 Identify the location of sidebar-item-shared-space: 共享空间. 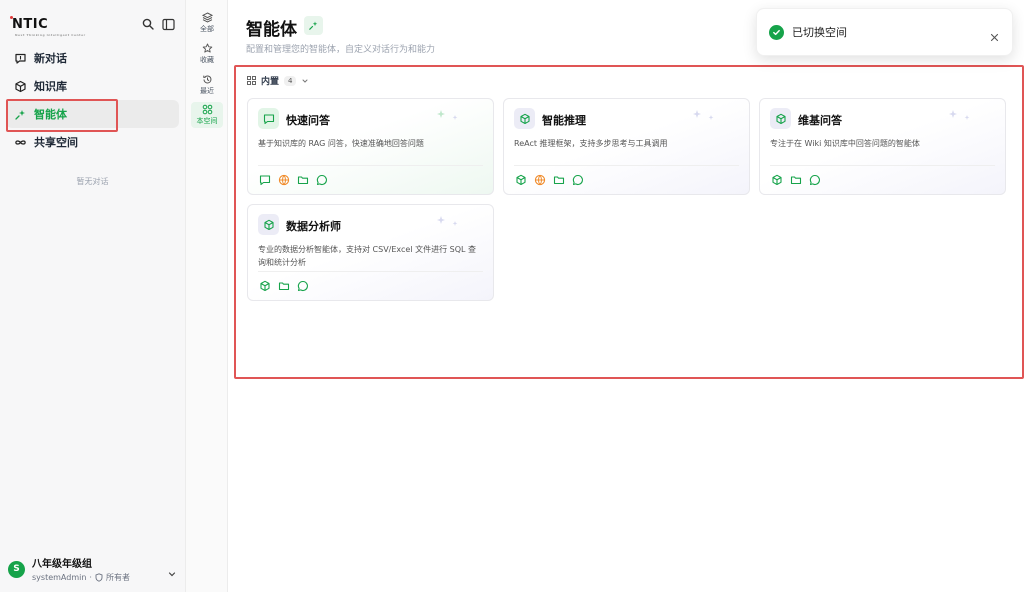
(92, 142).